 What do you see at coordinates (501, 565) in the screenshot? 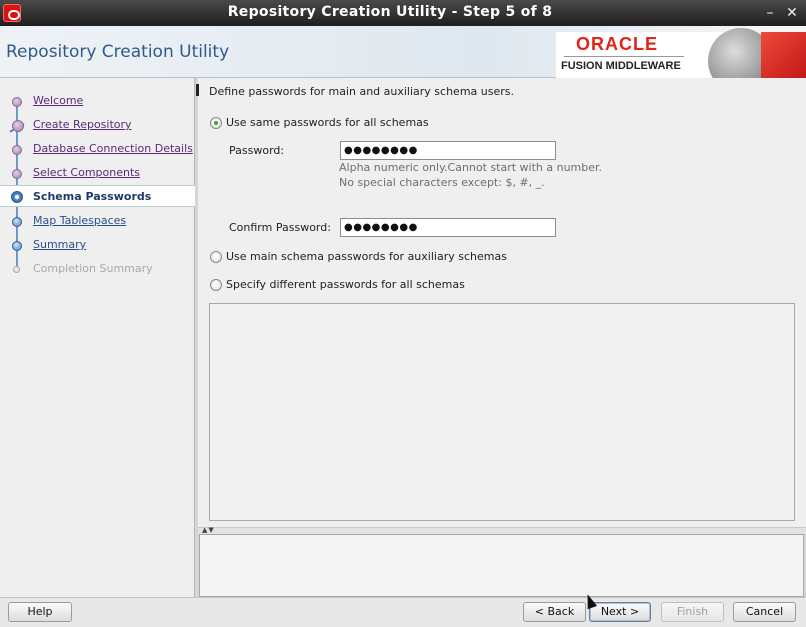
I see `message-area` at bounding box center [501, 565].